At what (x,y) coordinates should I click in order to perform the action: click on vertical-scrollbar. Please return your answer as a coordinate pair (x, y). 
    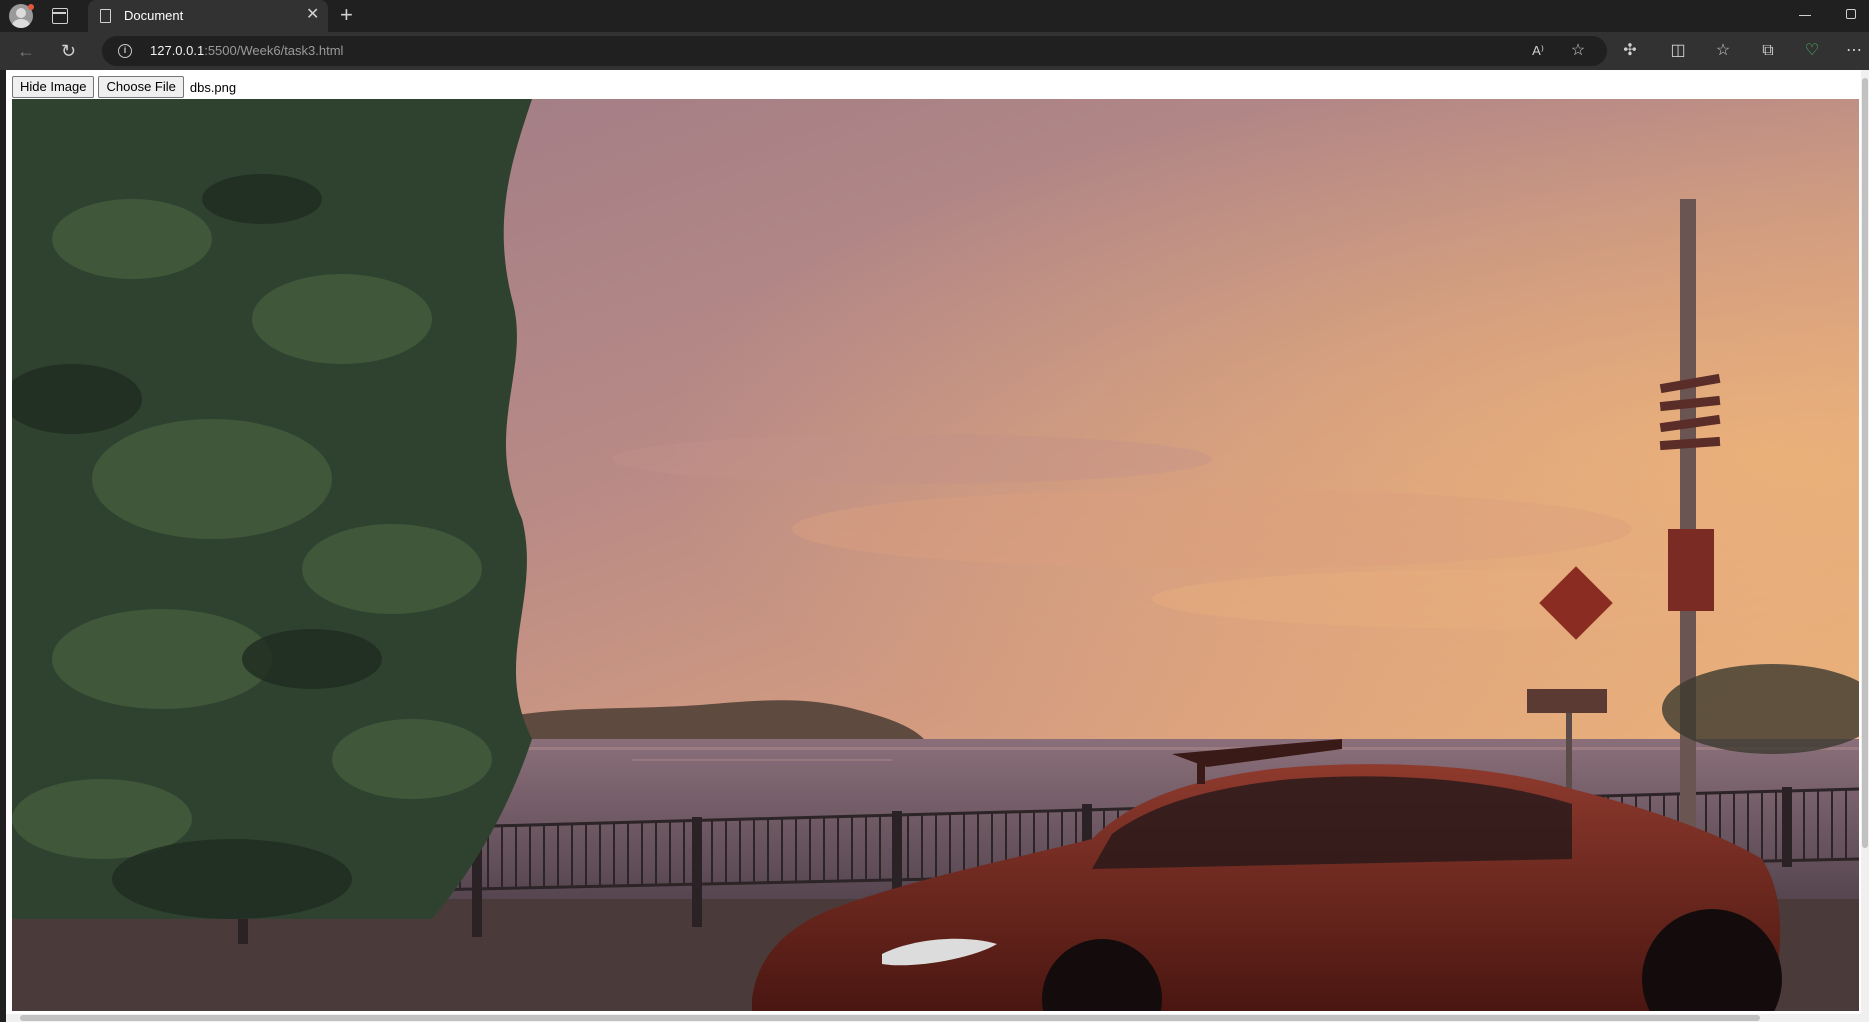
    Looking at the image, I should click on (1865, 546).